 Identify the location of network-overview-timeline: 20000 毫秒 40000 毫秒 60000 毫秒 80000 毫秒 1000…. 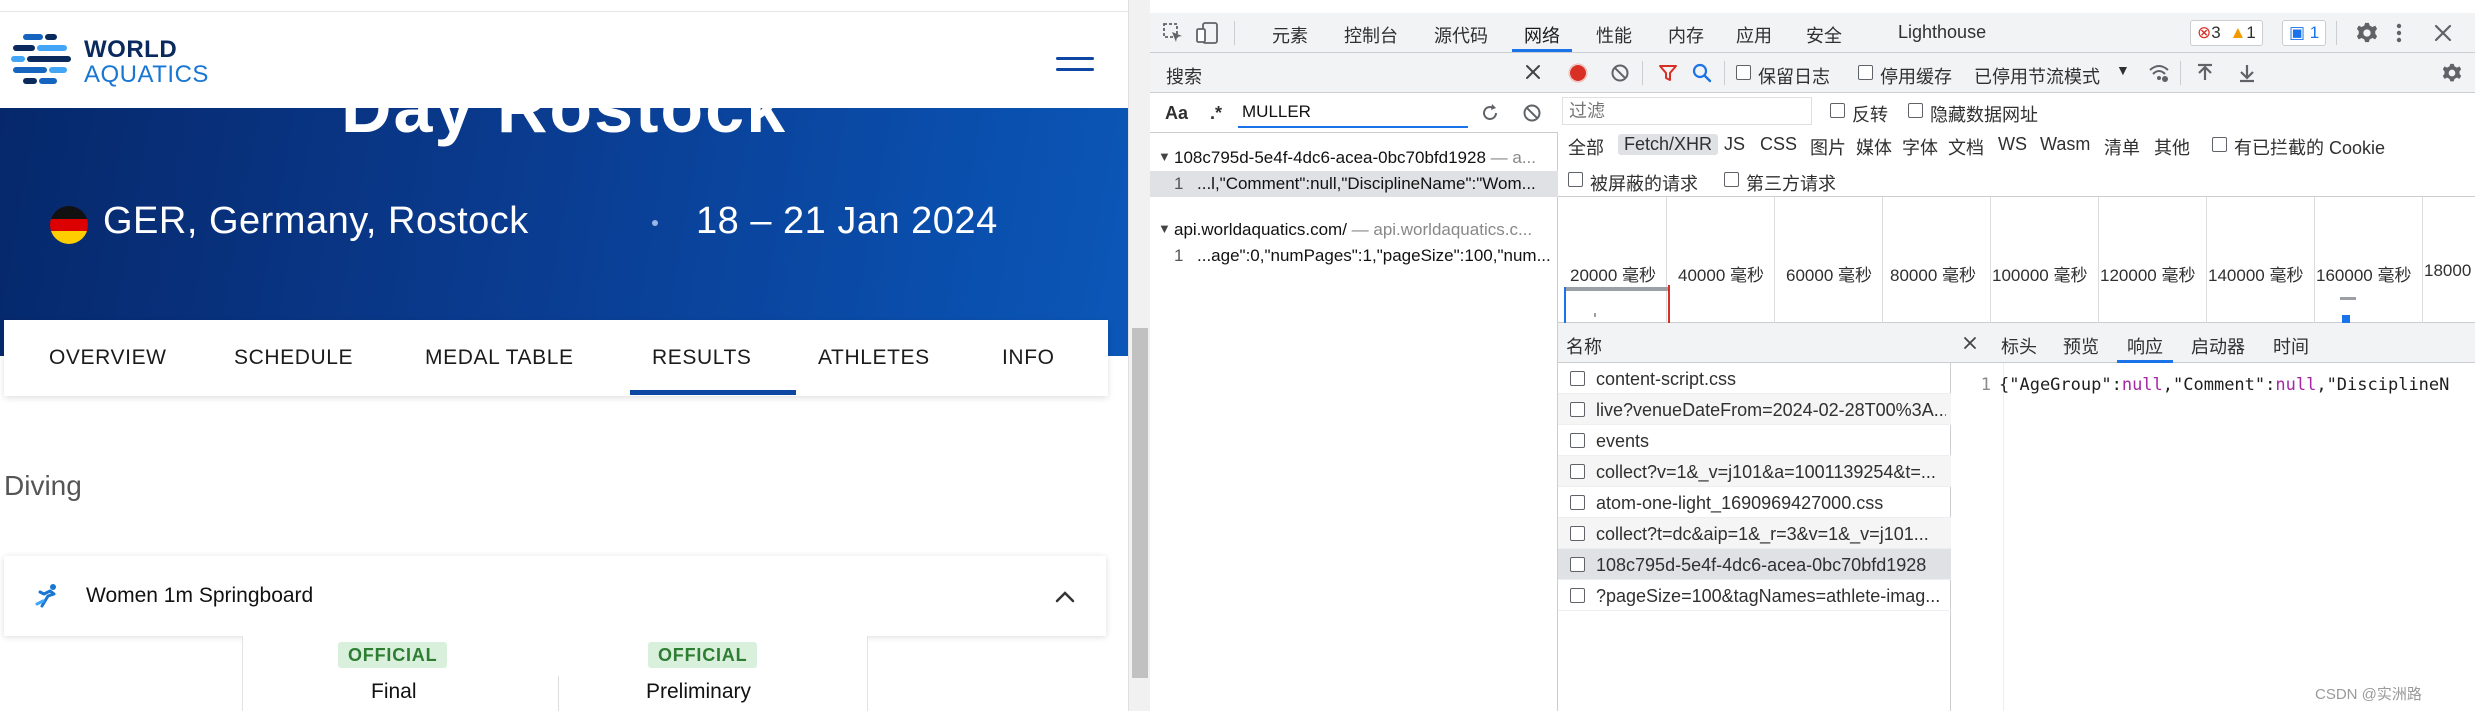
(2016, 261).